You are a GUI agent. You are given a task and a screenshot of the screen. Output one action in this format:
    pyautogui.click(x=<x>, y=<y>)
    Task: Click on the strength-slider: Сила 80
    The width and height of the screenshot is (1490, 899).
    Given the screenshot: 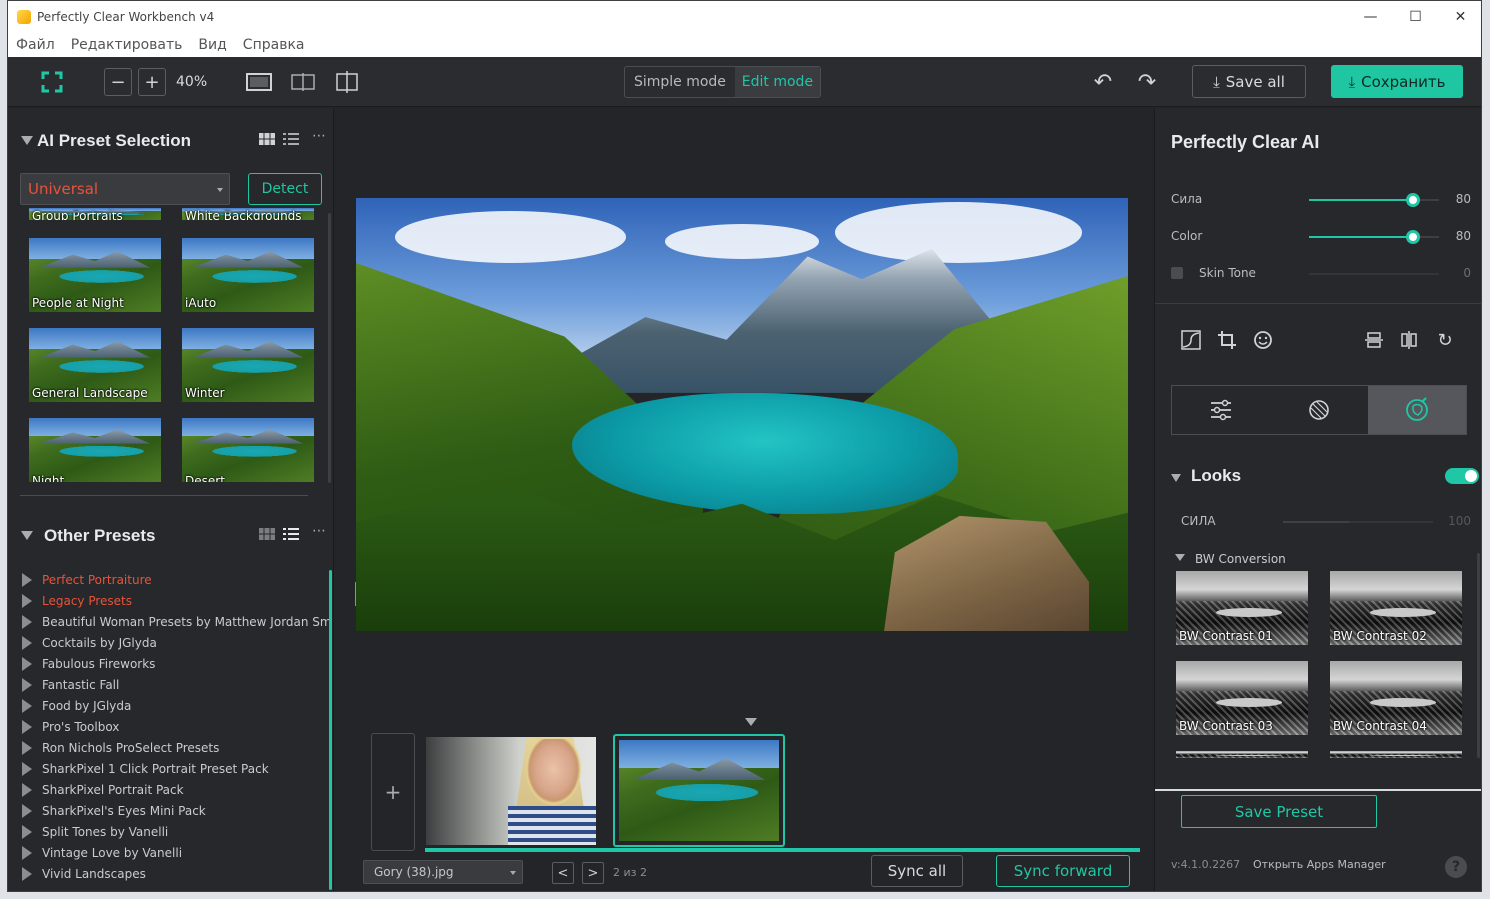 What is the action you would take?
    pyautogui.click(x=1321, y=200)
    